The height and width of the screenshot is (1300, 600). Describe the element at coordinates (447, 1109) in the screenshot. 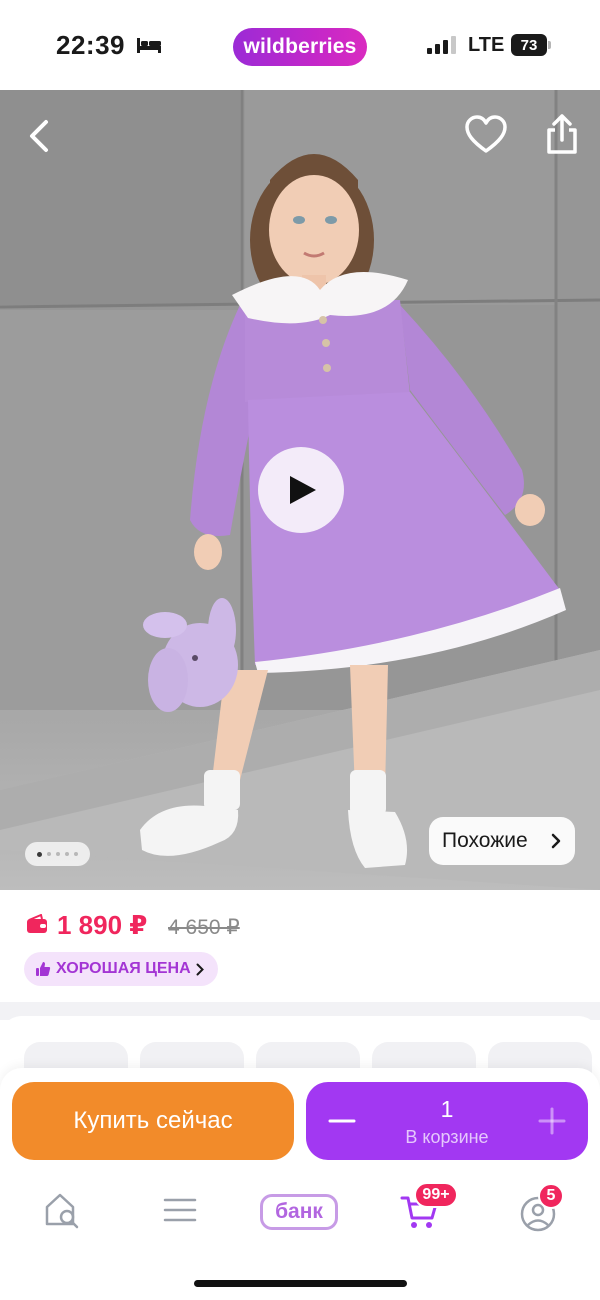

I see `cart-quantity: 1` at that location.